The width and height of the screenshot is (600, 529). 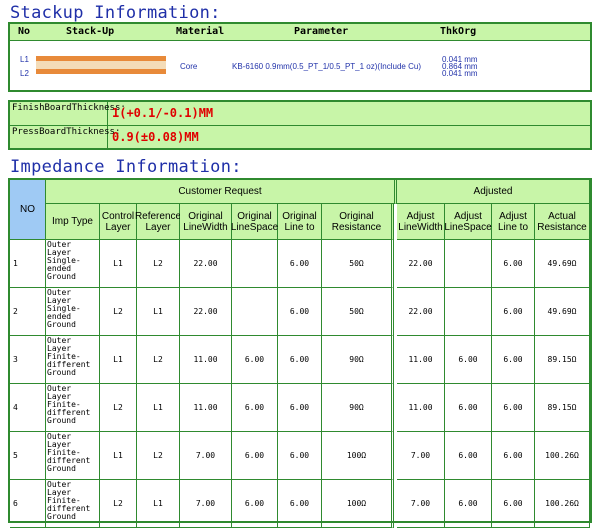 I want to click on adjusted-header: Adjusted, so click(x=493, y=192).